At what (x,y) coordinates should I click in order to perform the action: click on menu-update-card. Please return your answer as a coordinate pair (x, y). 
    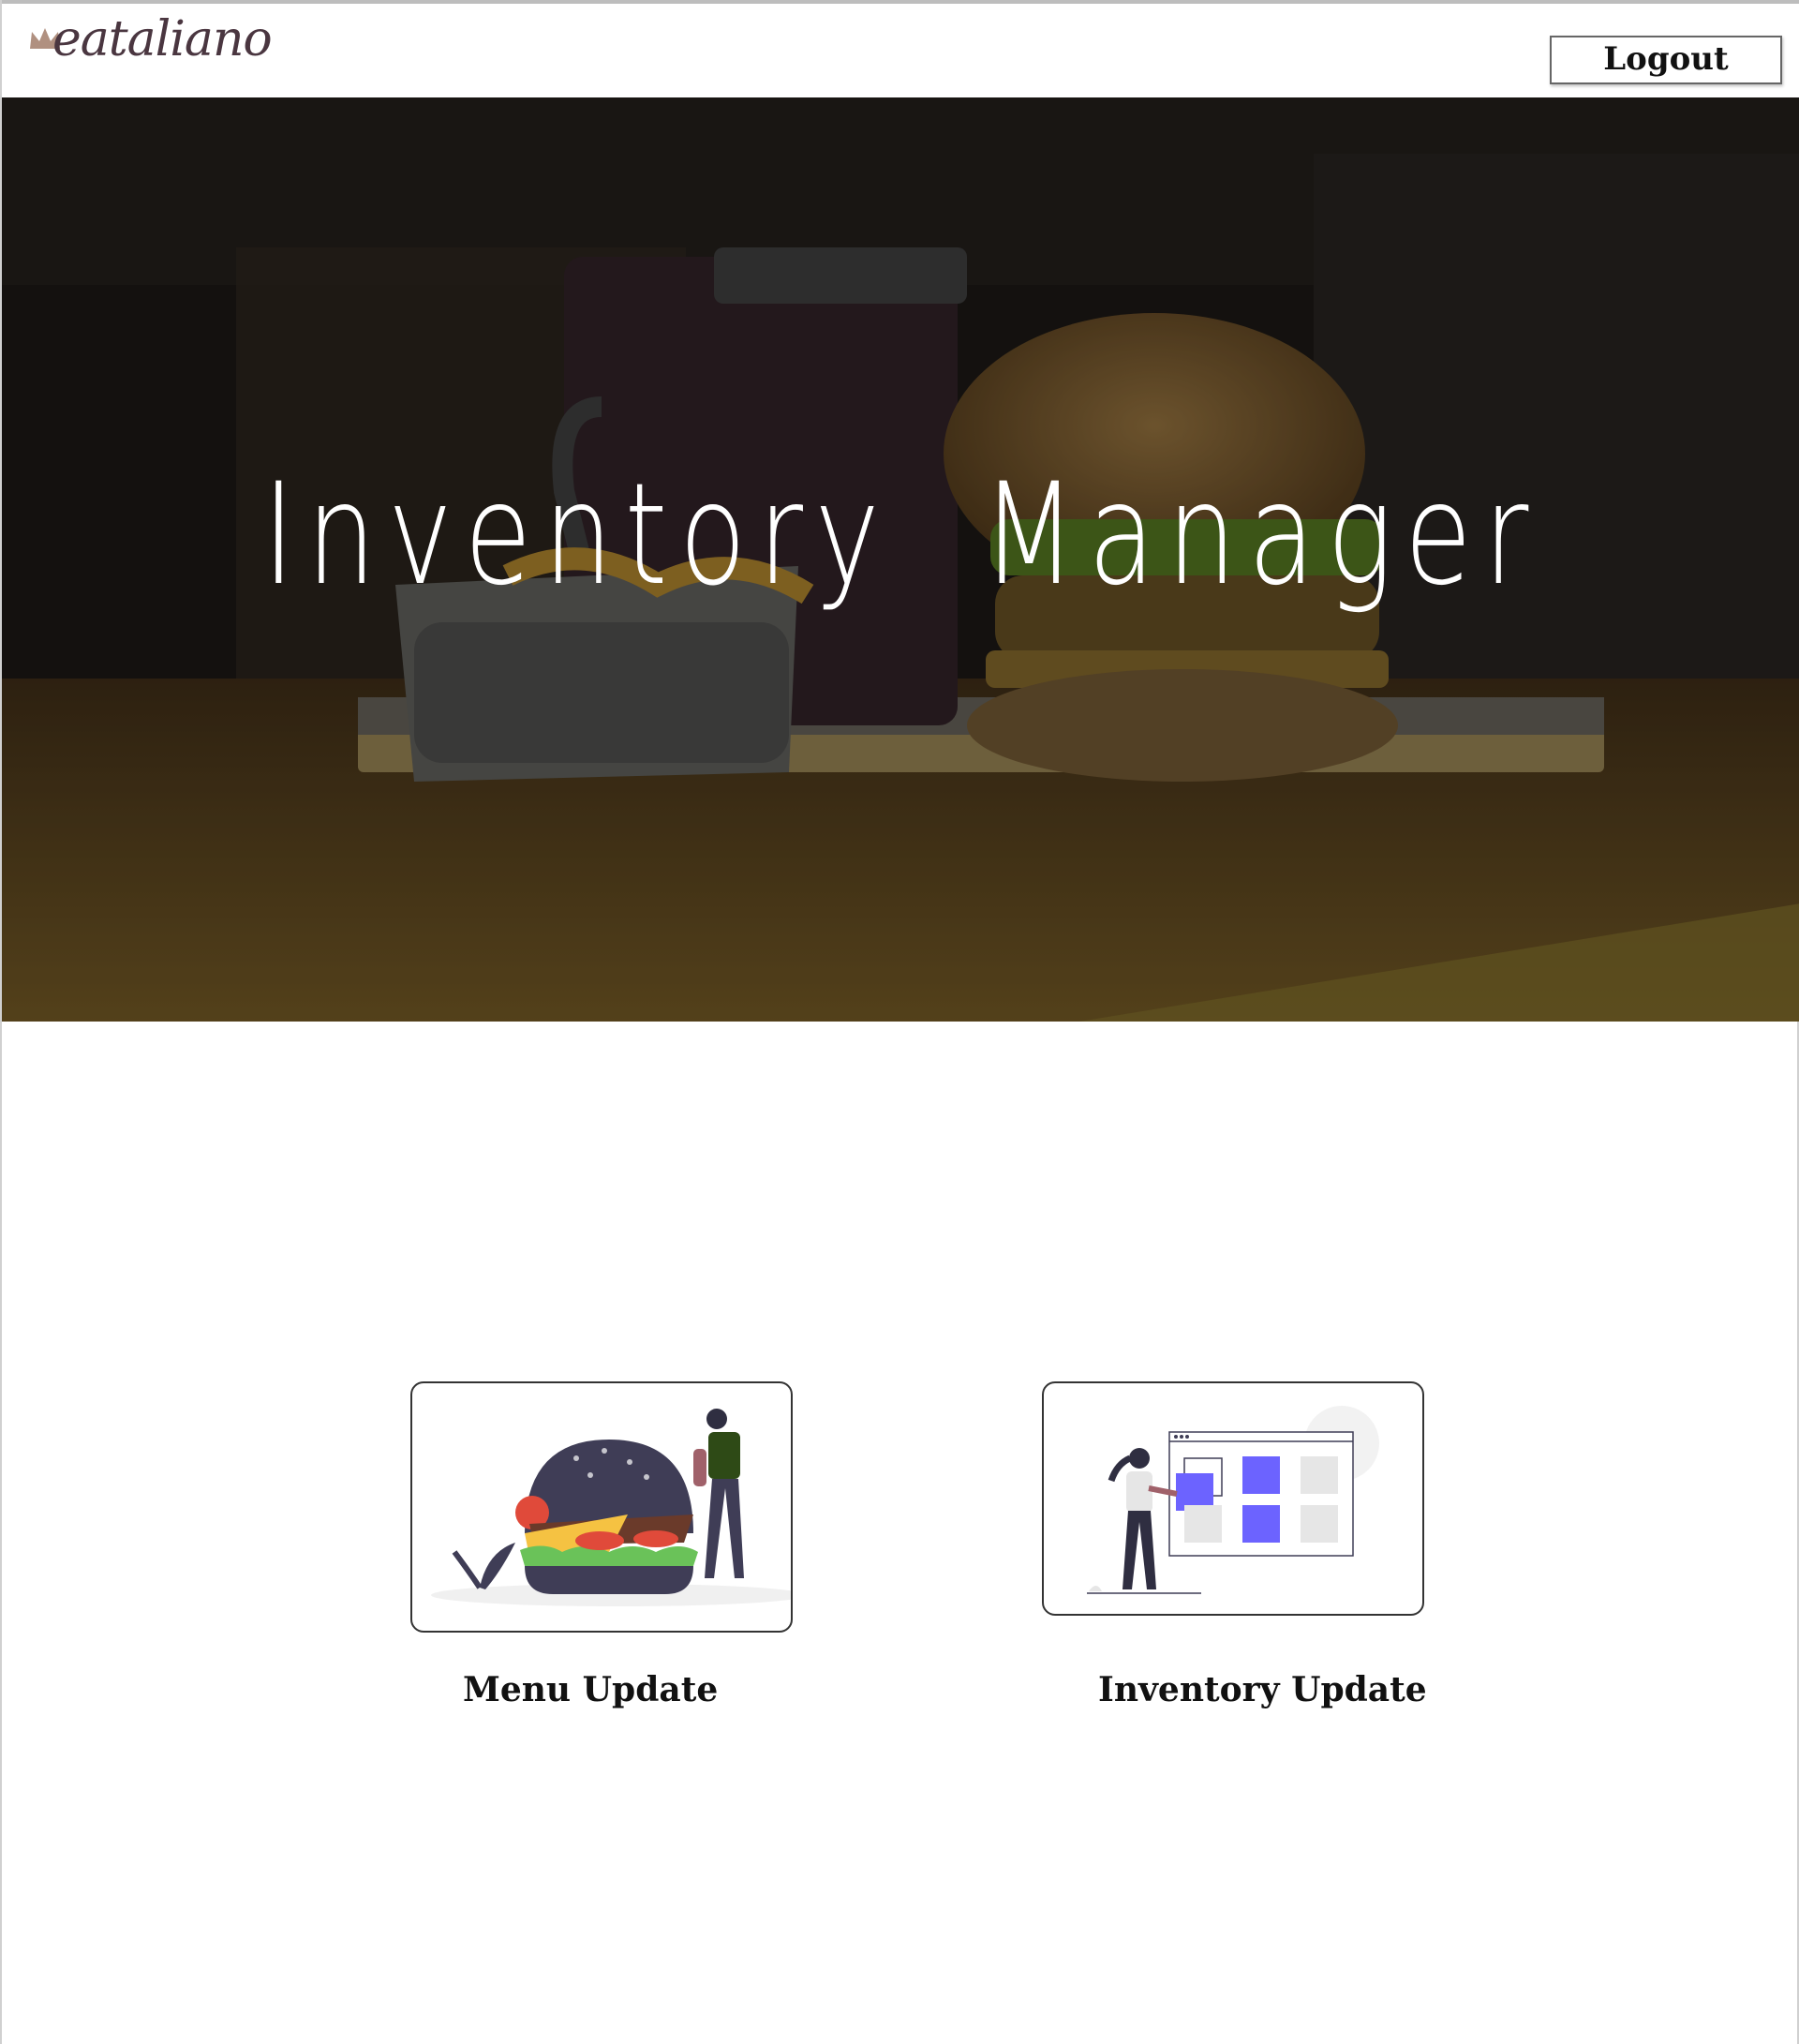
    Looking at the image, I should click on (601, 1507).